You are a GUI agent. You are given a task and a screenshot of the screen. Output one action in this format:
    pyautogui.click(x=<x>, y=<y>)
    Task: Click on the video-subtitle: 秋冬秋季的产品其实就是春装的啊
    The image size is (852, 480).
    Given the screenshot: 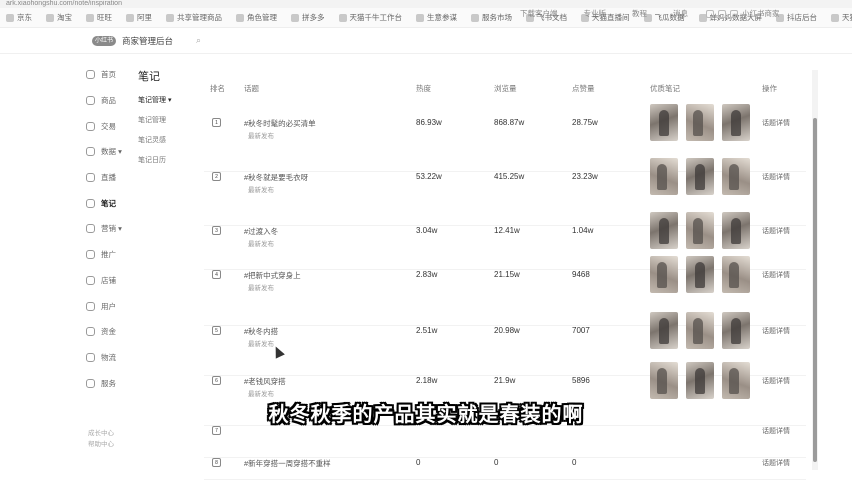 What is the action you would take?
    pyautogui.click(x=426, y=414)
    